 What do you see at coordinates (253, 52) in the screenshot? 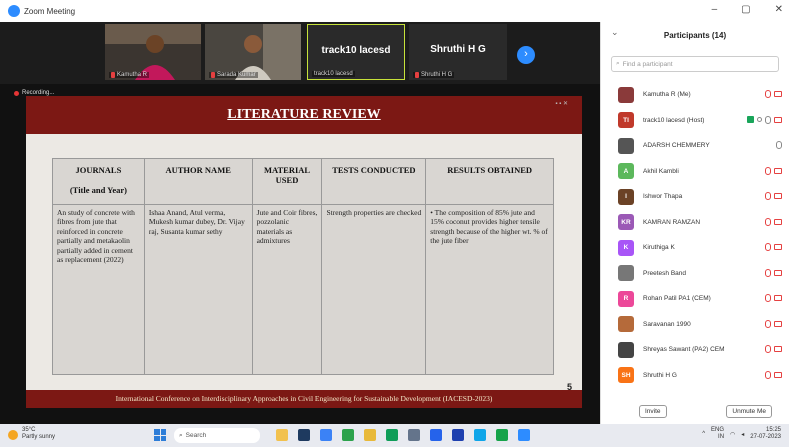
I see `video-tile-sarada: Sarada Kumar` at bounding box center [253, 52].